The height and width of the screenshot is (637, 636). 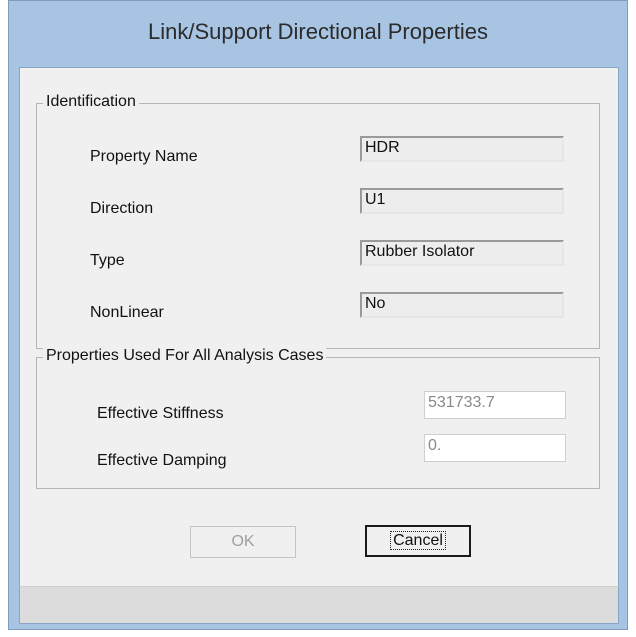 I want to click on window-title: Link/Support Directional Properties, so click(x=318, y=31).